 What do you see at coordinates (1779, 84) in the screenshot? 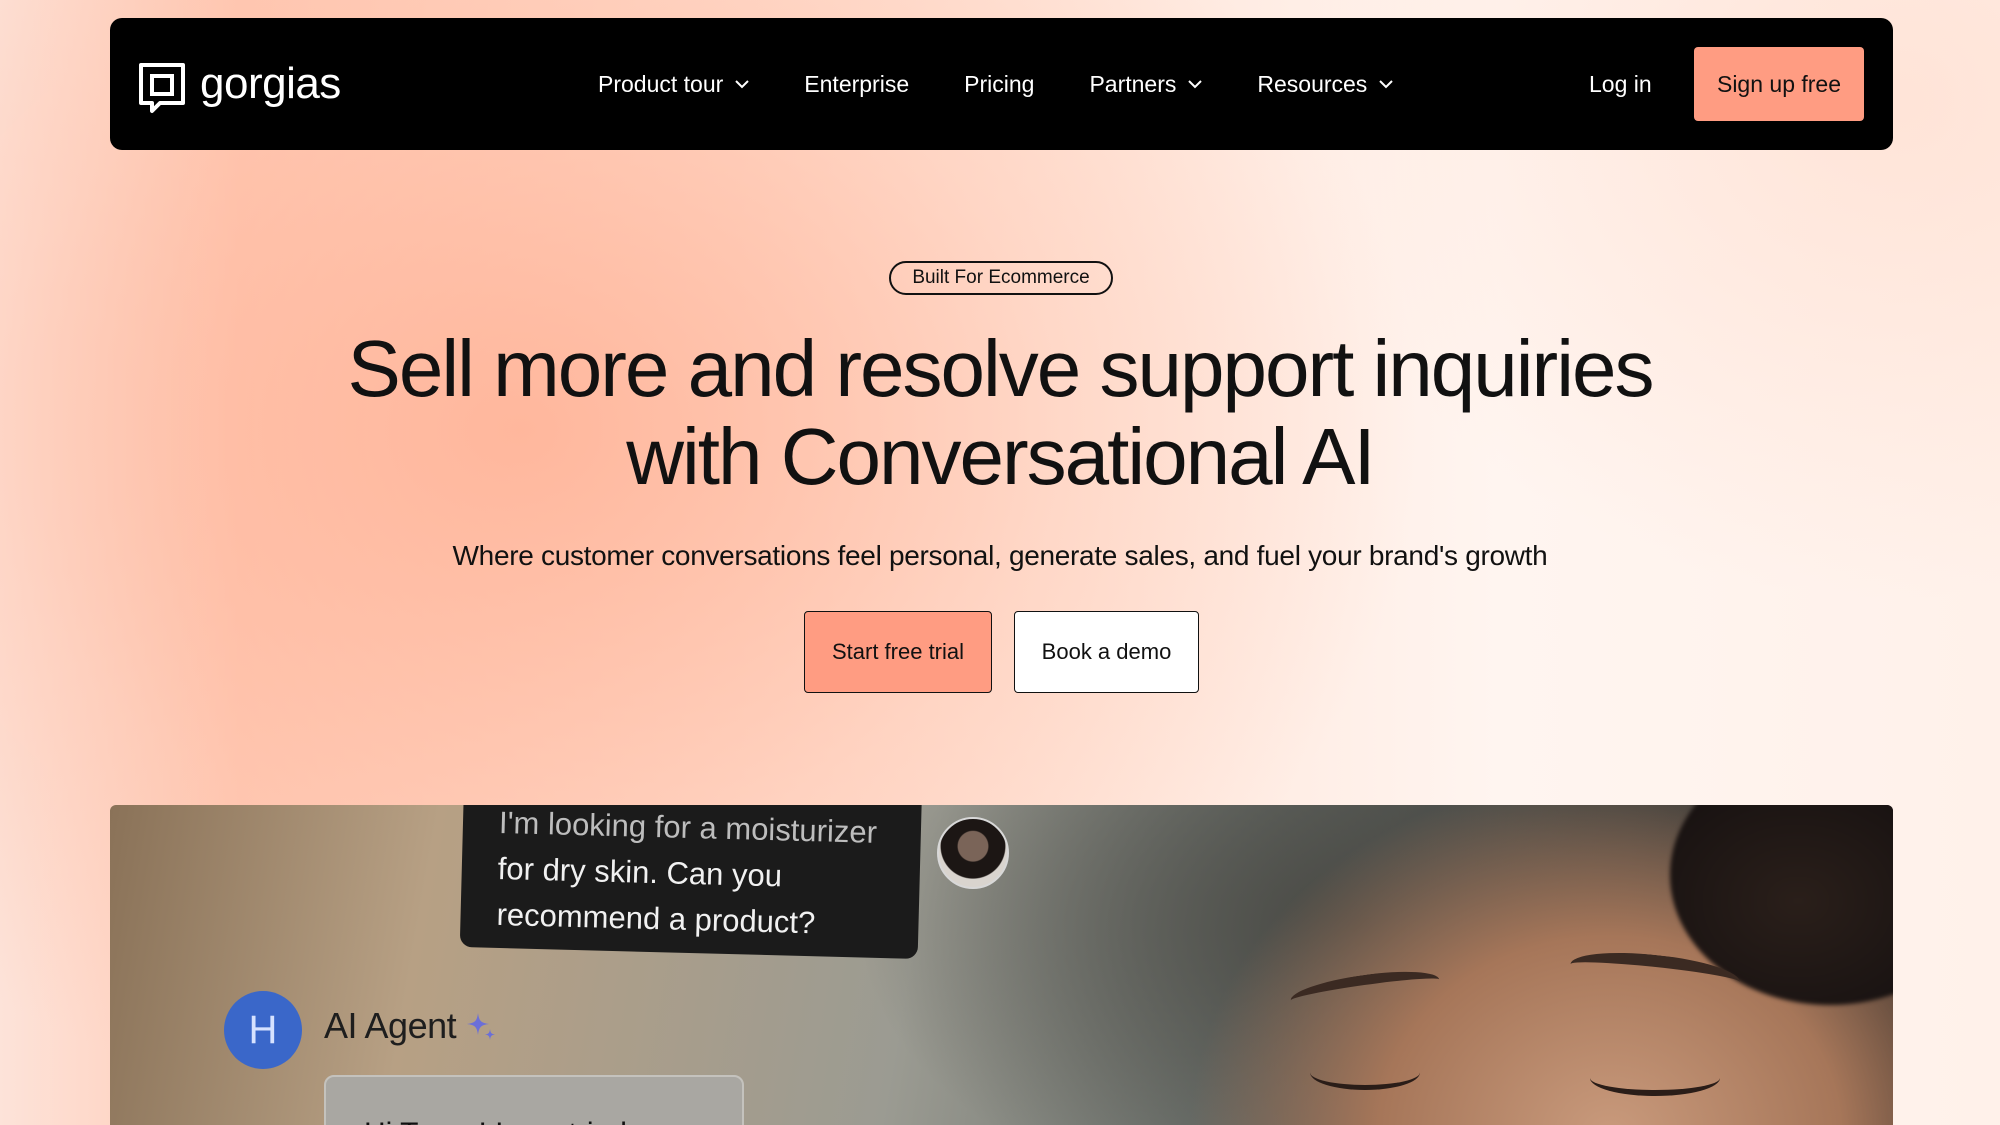
I see `signup-button: Sign up free` at bounding box center [1779, 84].